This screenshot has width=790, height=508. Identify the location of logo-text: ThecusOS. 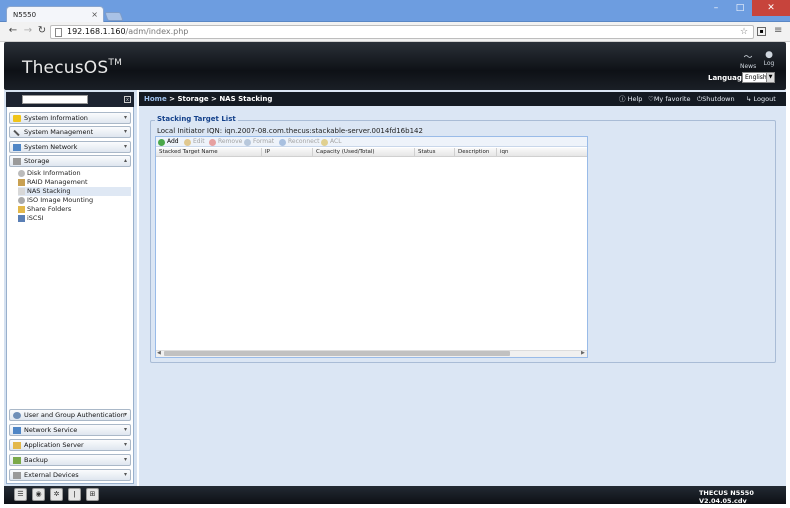
(65, 68).